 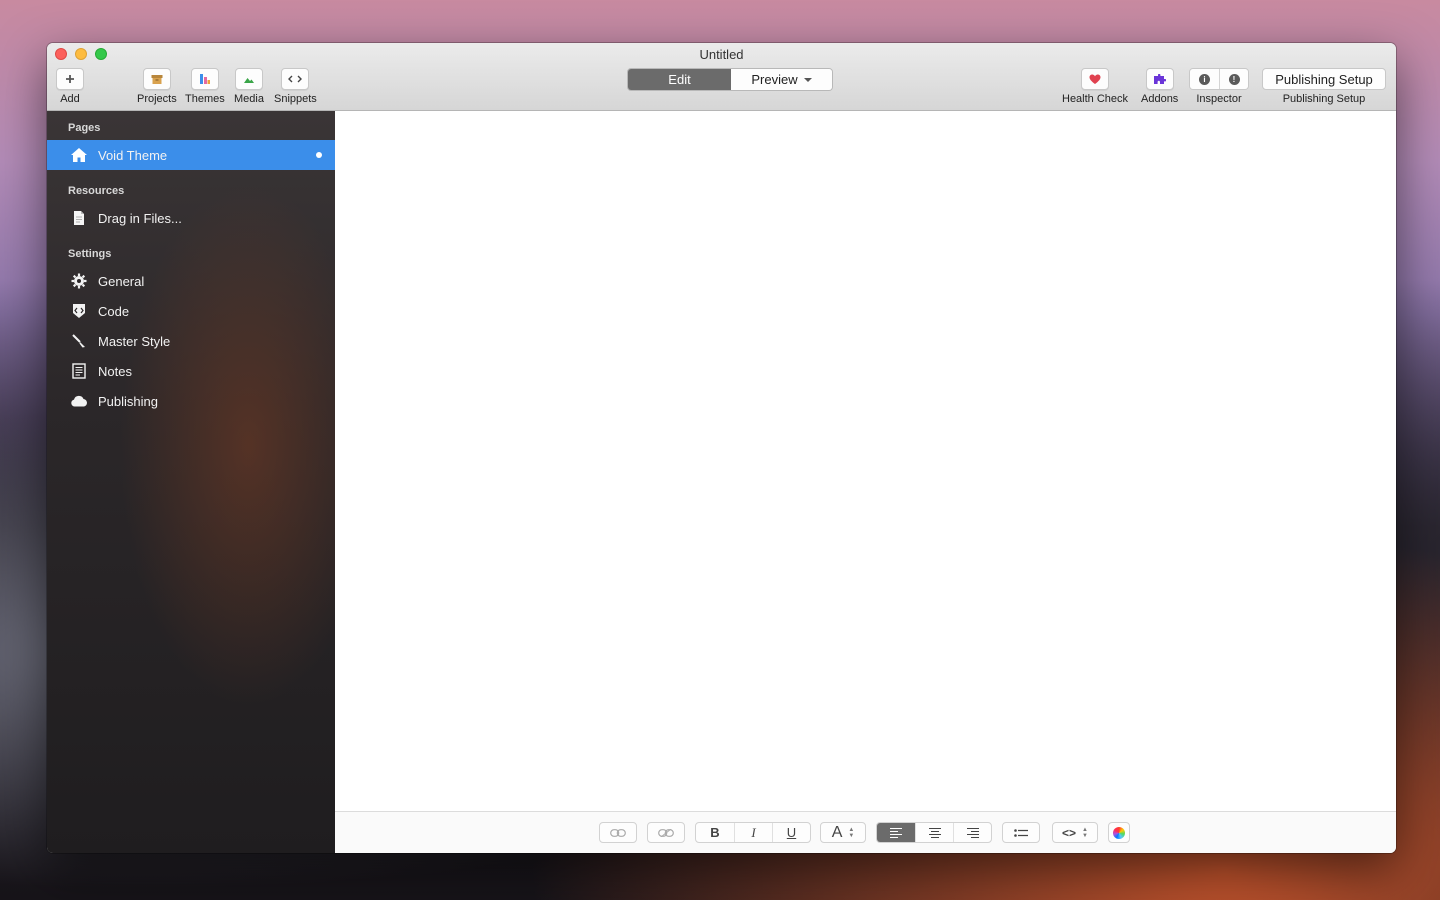 What do you see at coordinates (319, 155) in the screenshot?
I see `unsaved-indicator` at bounding box center [319, 155].